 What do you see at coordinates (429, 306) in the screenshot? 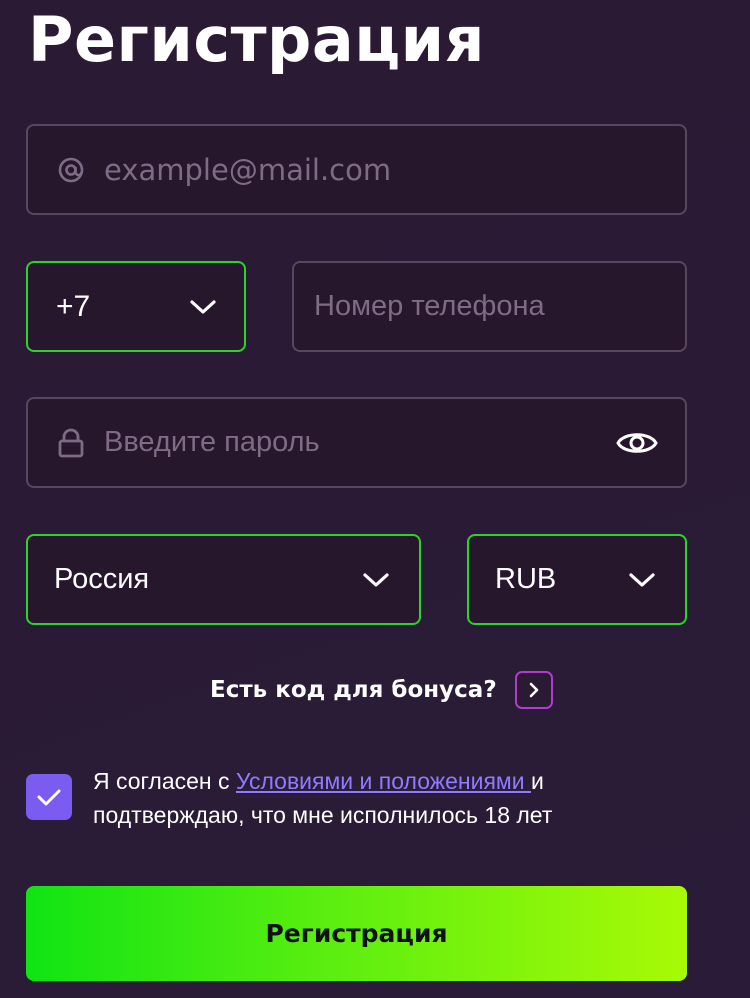
I see `phone-placeholder: Номер телефона` at bounding box center [429, 306].